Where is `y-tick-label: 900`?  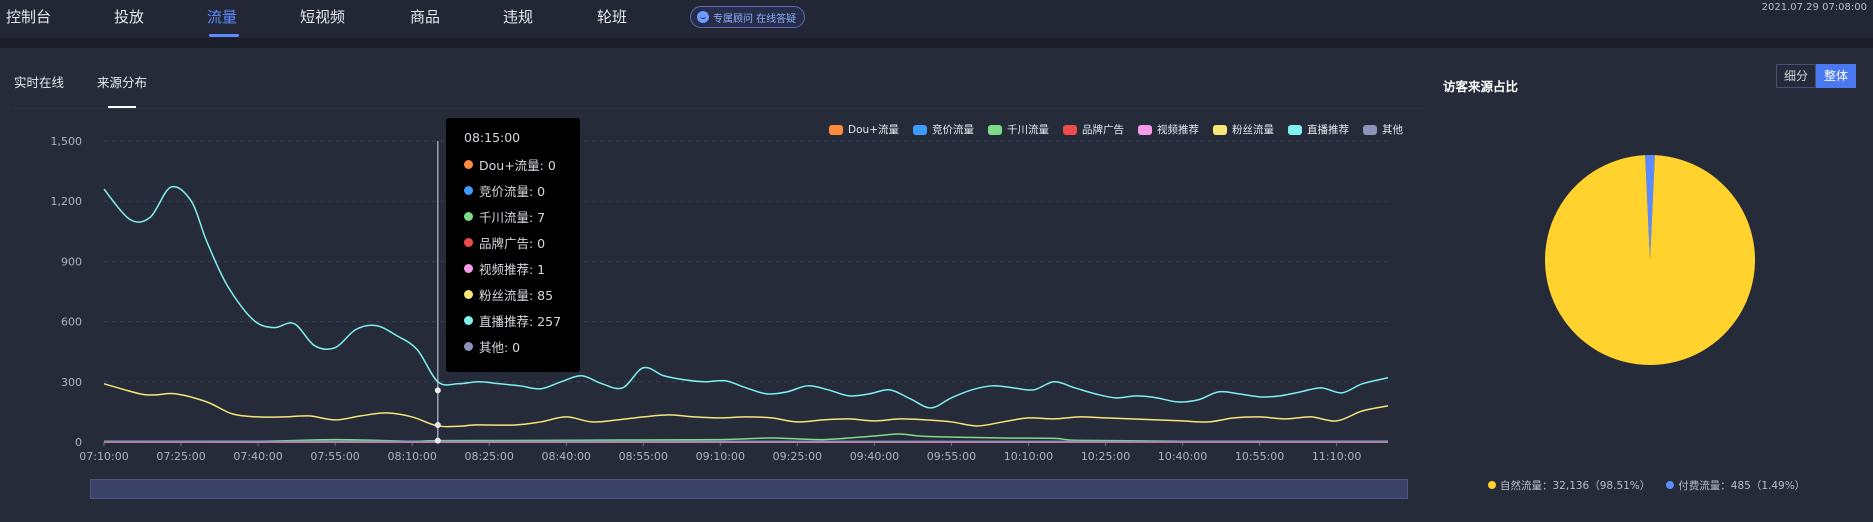
y-tick-label: 900 is located at coordinates (71, 261).